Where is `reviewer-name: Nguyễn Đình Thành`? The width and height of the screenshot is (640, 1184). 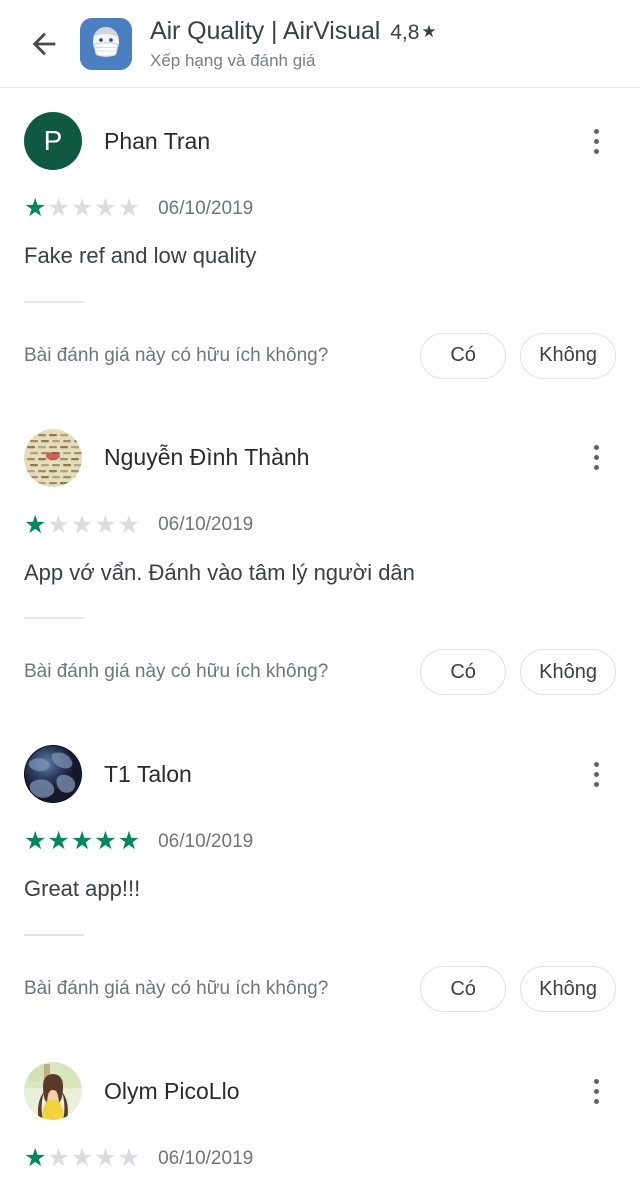 reviewer-name: Nguyễn Đình Thành is located at coordinates (207, 457).